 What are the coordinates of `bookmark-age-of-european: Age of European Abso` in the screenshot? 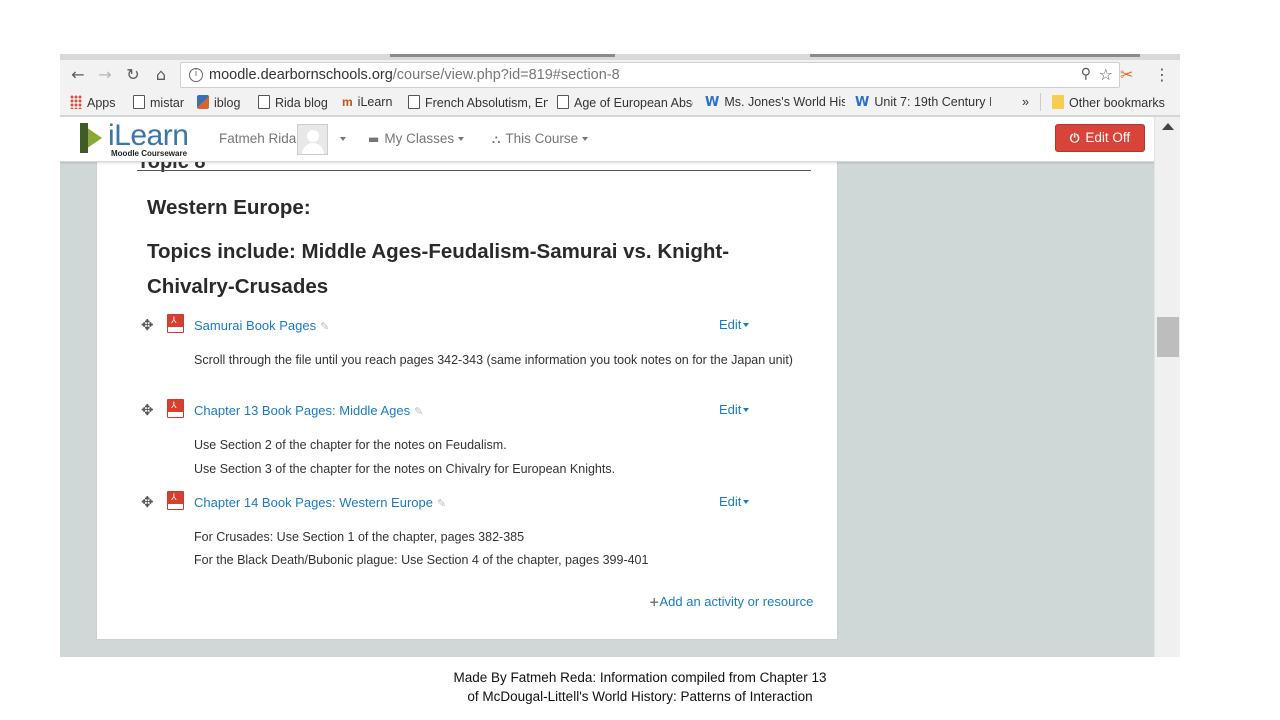 It's located at (625, 102).